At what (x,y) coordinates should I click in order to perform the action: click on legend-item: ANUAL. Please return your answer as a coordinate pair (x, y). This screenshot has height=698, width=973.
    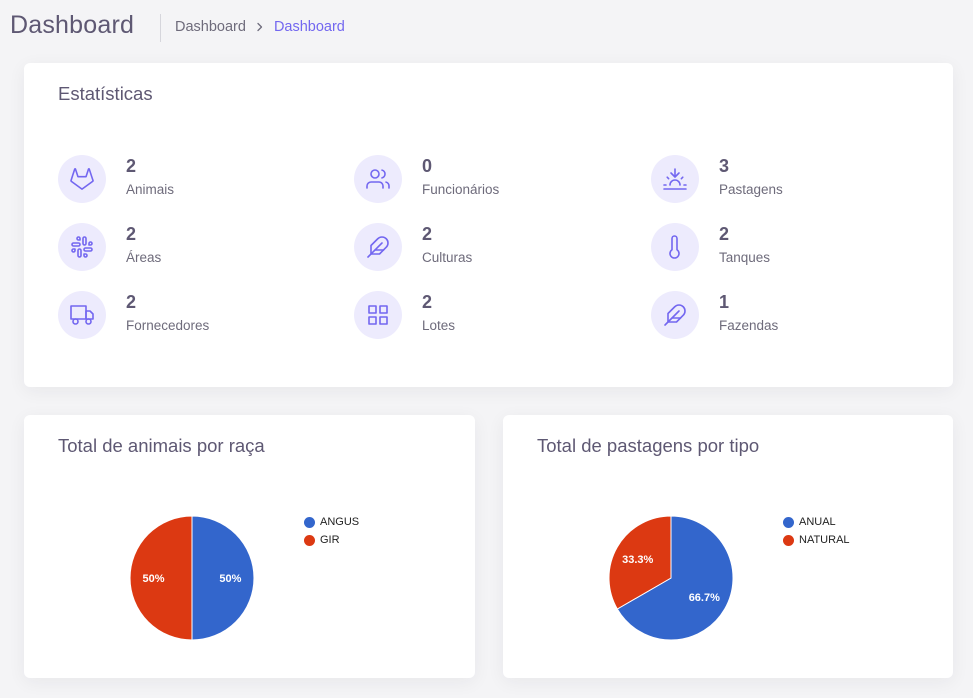
    Looking at the image, I should click on (816, 522).